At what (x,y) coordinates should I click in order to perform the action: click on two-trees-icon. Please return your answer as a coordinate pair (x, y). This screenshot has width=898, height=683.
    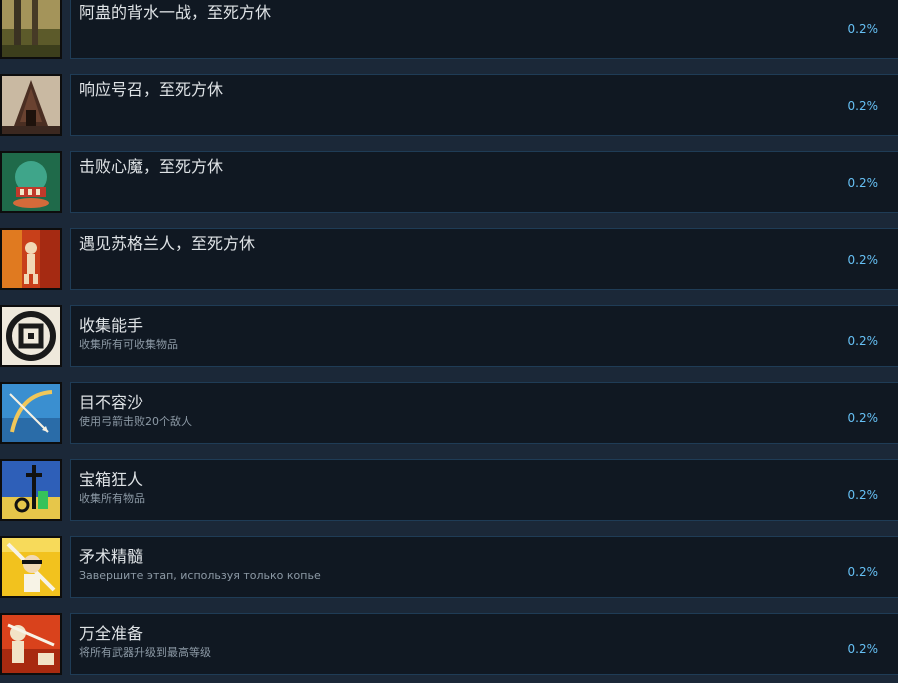
    Looking at the image, I should click on (31, 29).